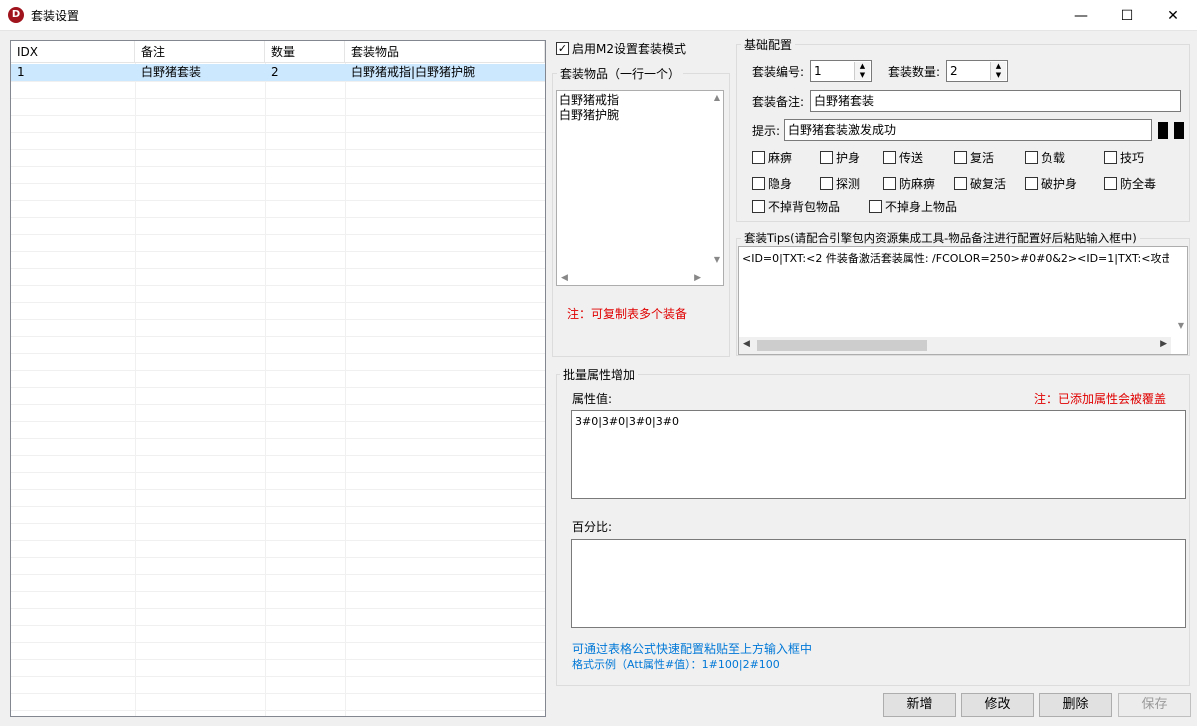 The width and height of the screenshot is (1197, 726). Describe the element at coordinates (955, 345) in the screenshot. I see `h-scrollbar: ◀ ▶` at that location.